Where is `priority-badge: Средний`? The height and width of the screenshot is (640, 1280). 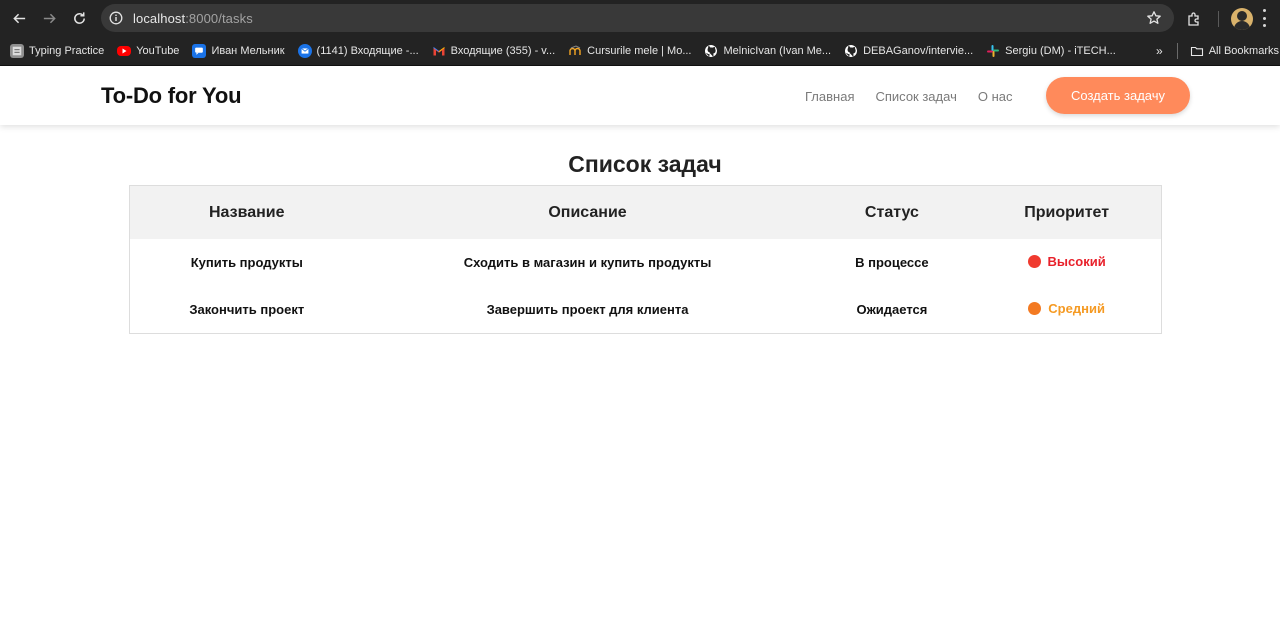 priority-badge: Средний is located at coordinates (1066, 308).